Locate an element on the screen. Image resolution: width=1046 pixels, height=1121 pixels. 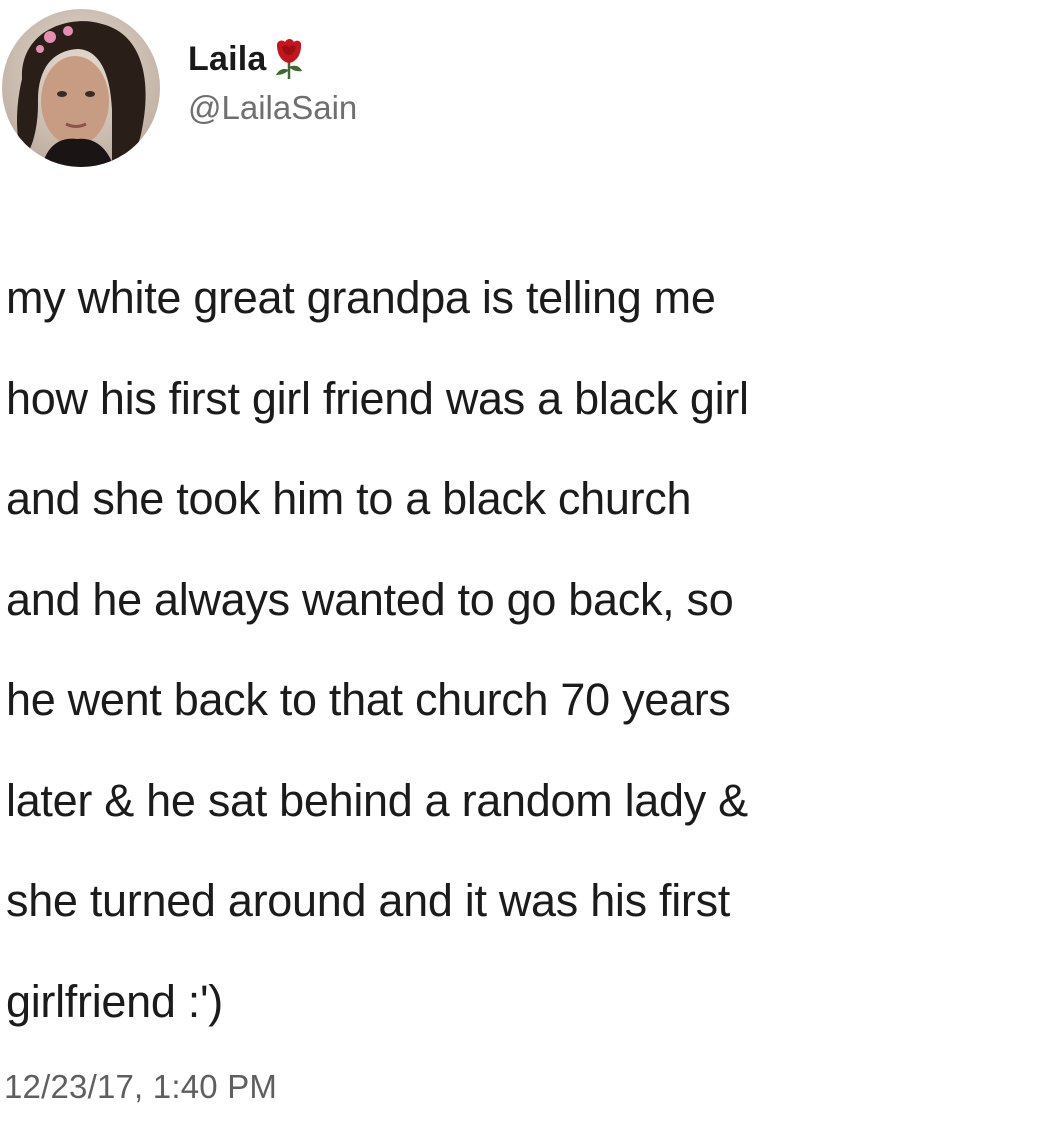
tweet-header: Laila @LailaSain is located at coordinates (179, 88).